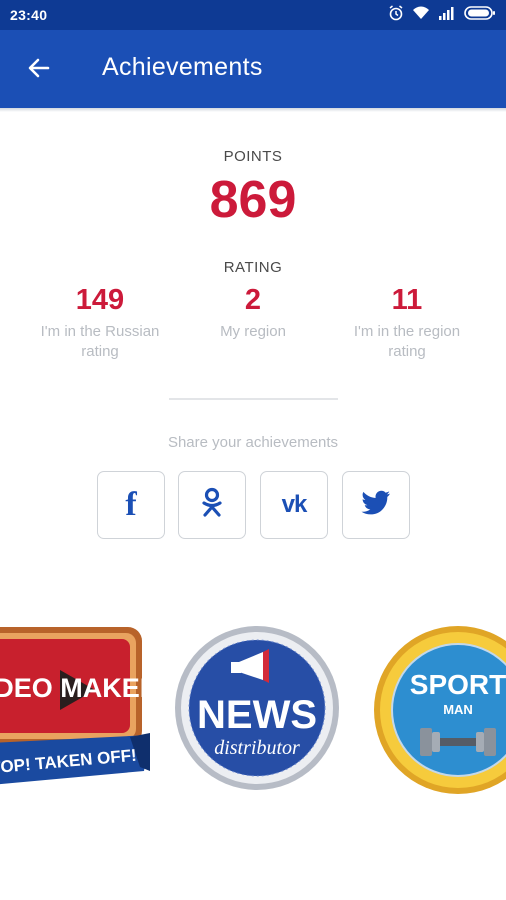 The image size is (506, 900). I want to click on share-twitter-button, so click(376, 505).